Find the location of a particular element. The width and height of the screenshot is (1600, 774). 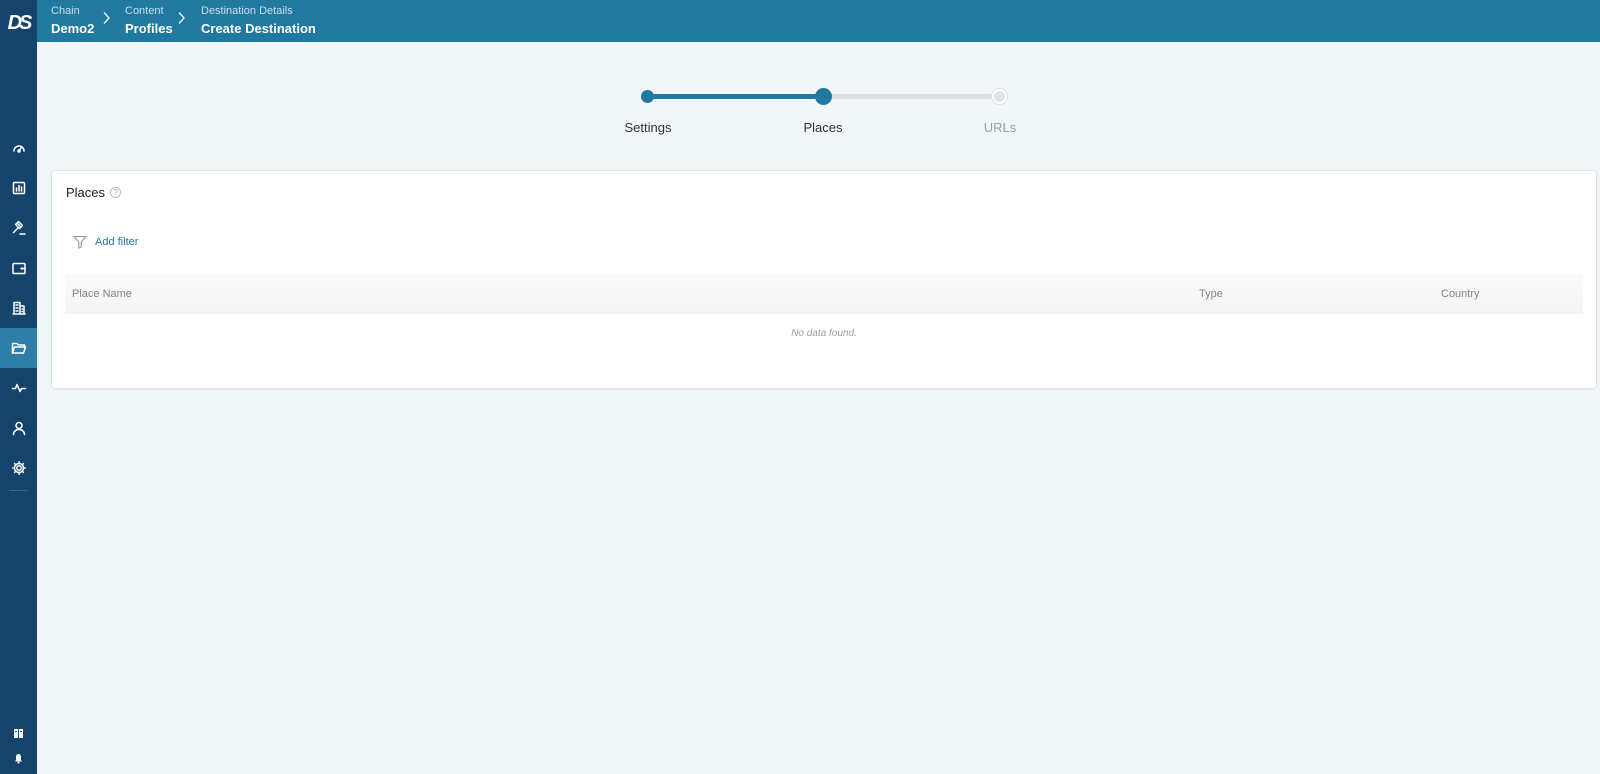

app-logo: DS is located at coordinates (18, 23).